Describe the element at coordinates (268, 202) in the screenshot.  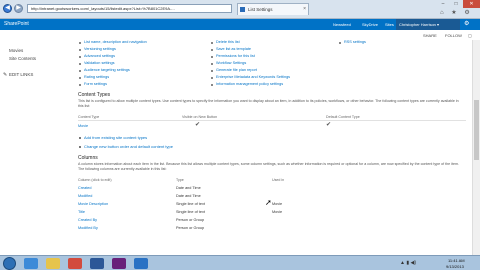
I see `mouse-cursor-icon: ➚` at that location.